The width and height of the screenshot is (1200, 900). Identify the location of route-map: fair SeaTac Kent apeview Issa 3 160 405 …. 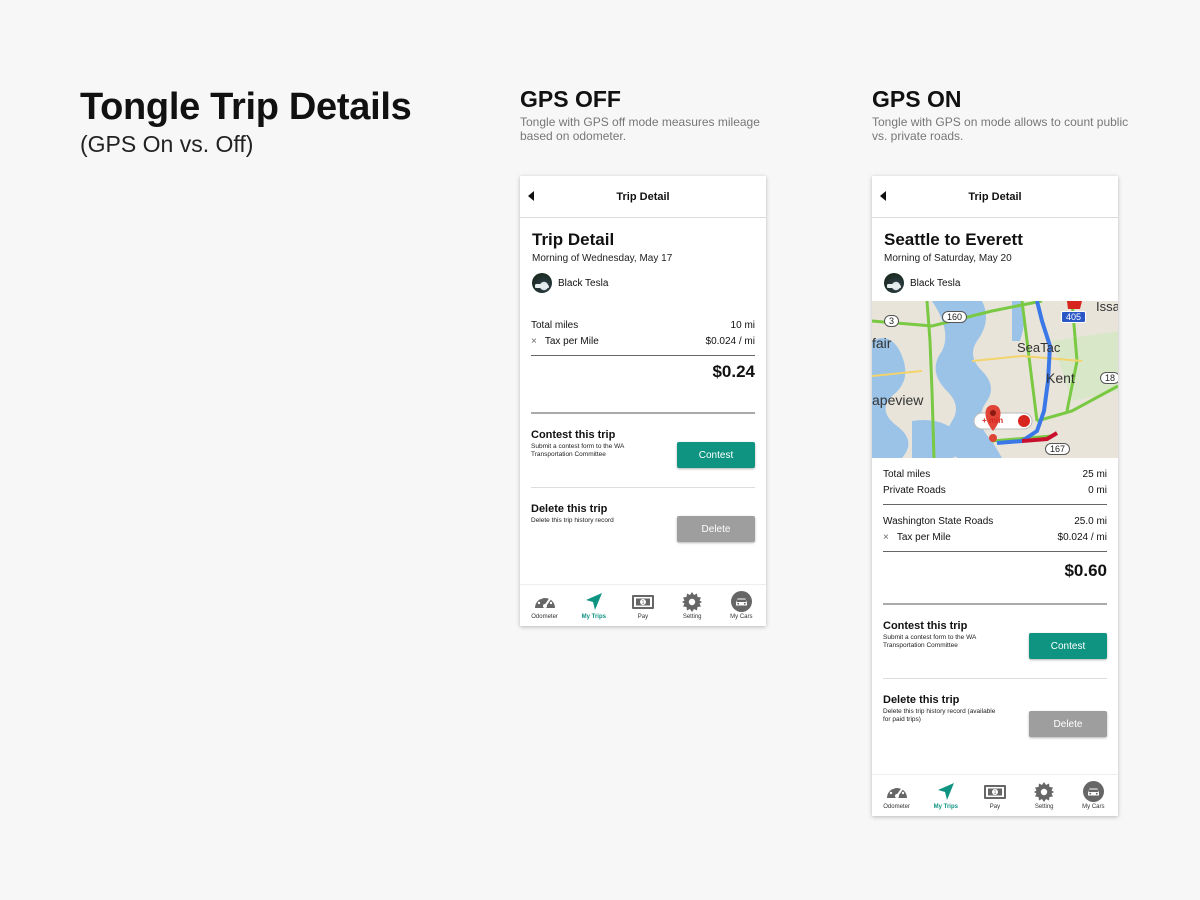
(995, 379).